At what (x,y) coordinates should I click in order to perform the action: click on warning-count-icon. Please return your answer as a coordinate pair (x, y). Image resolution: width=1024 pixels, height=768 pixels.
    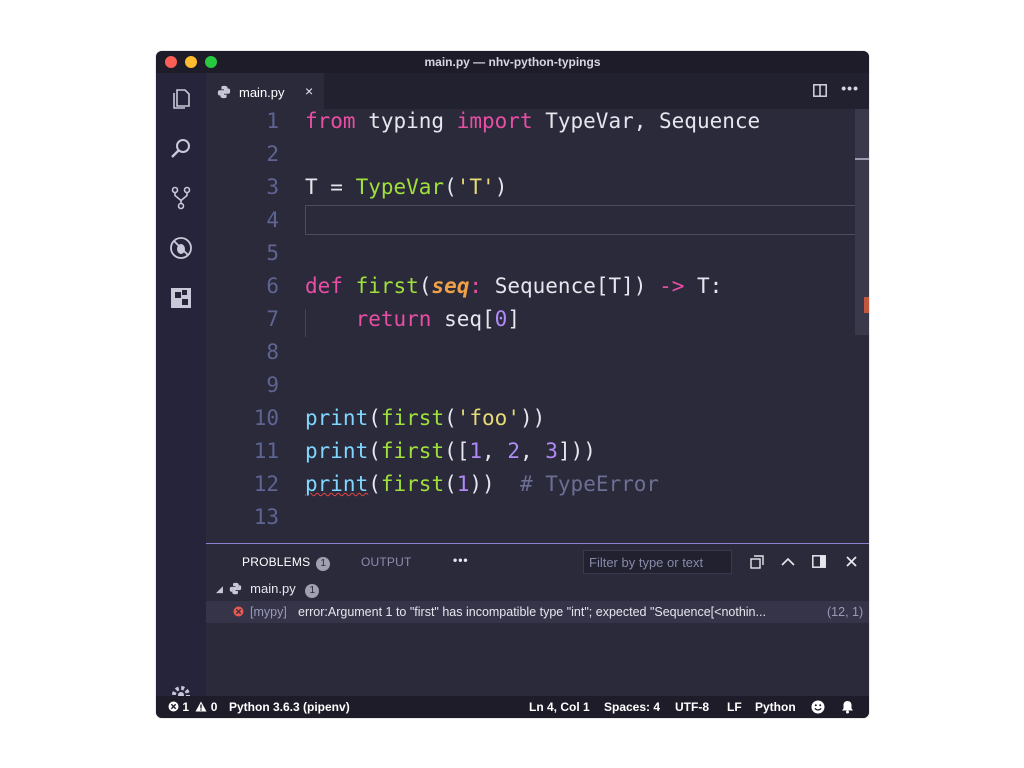
    Looking at the image, I should click on (201, 706).